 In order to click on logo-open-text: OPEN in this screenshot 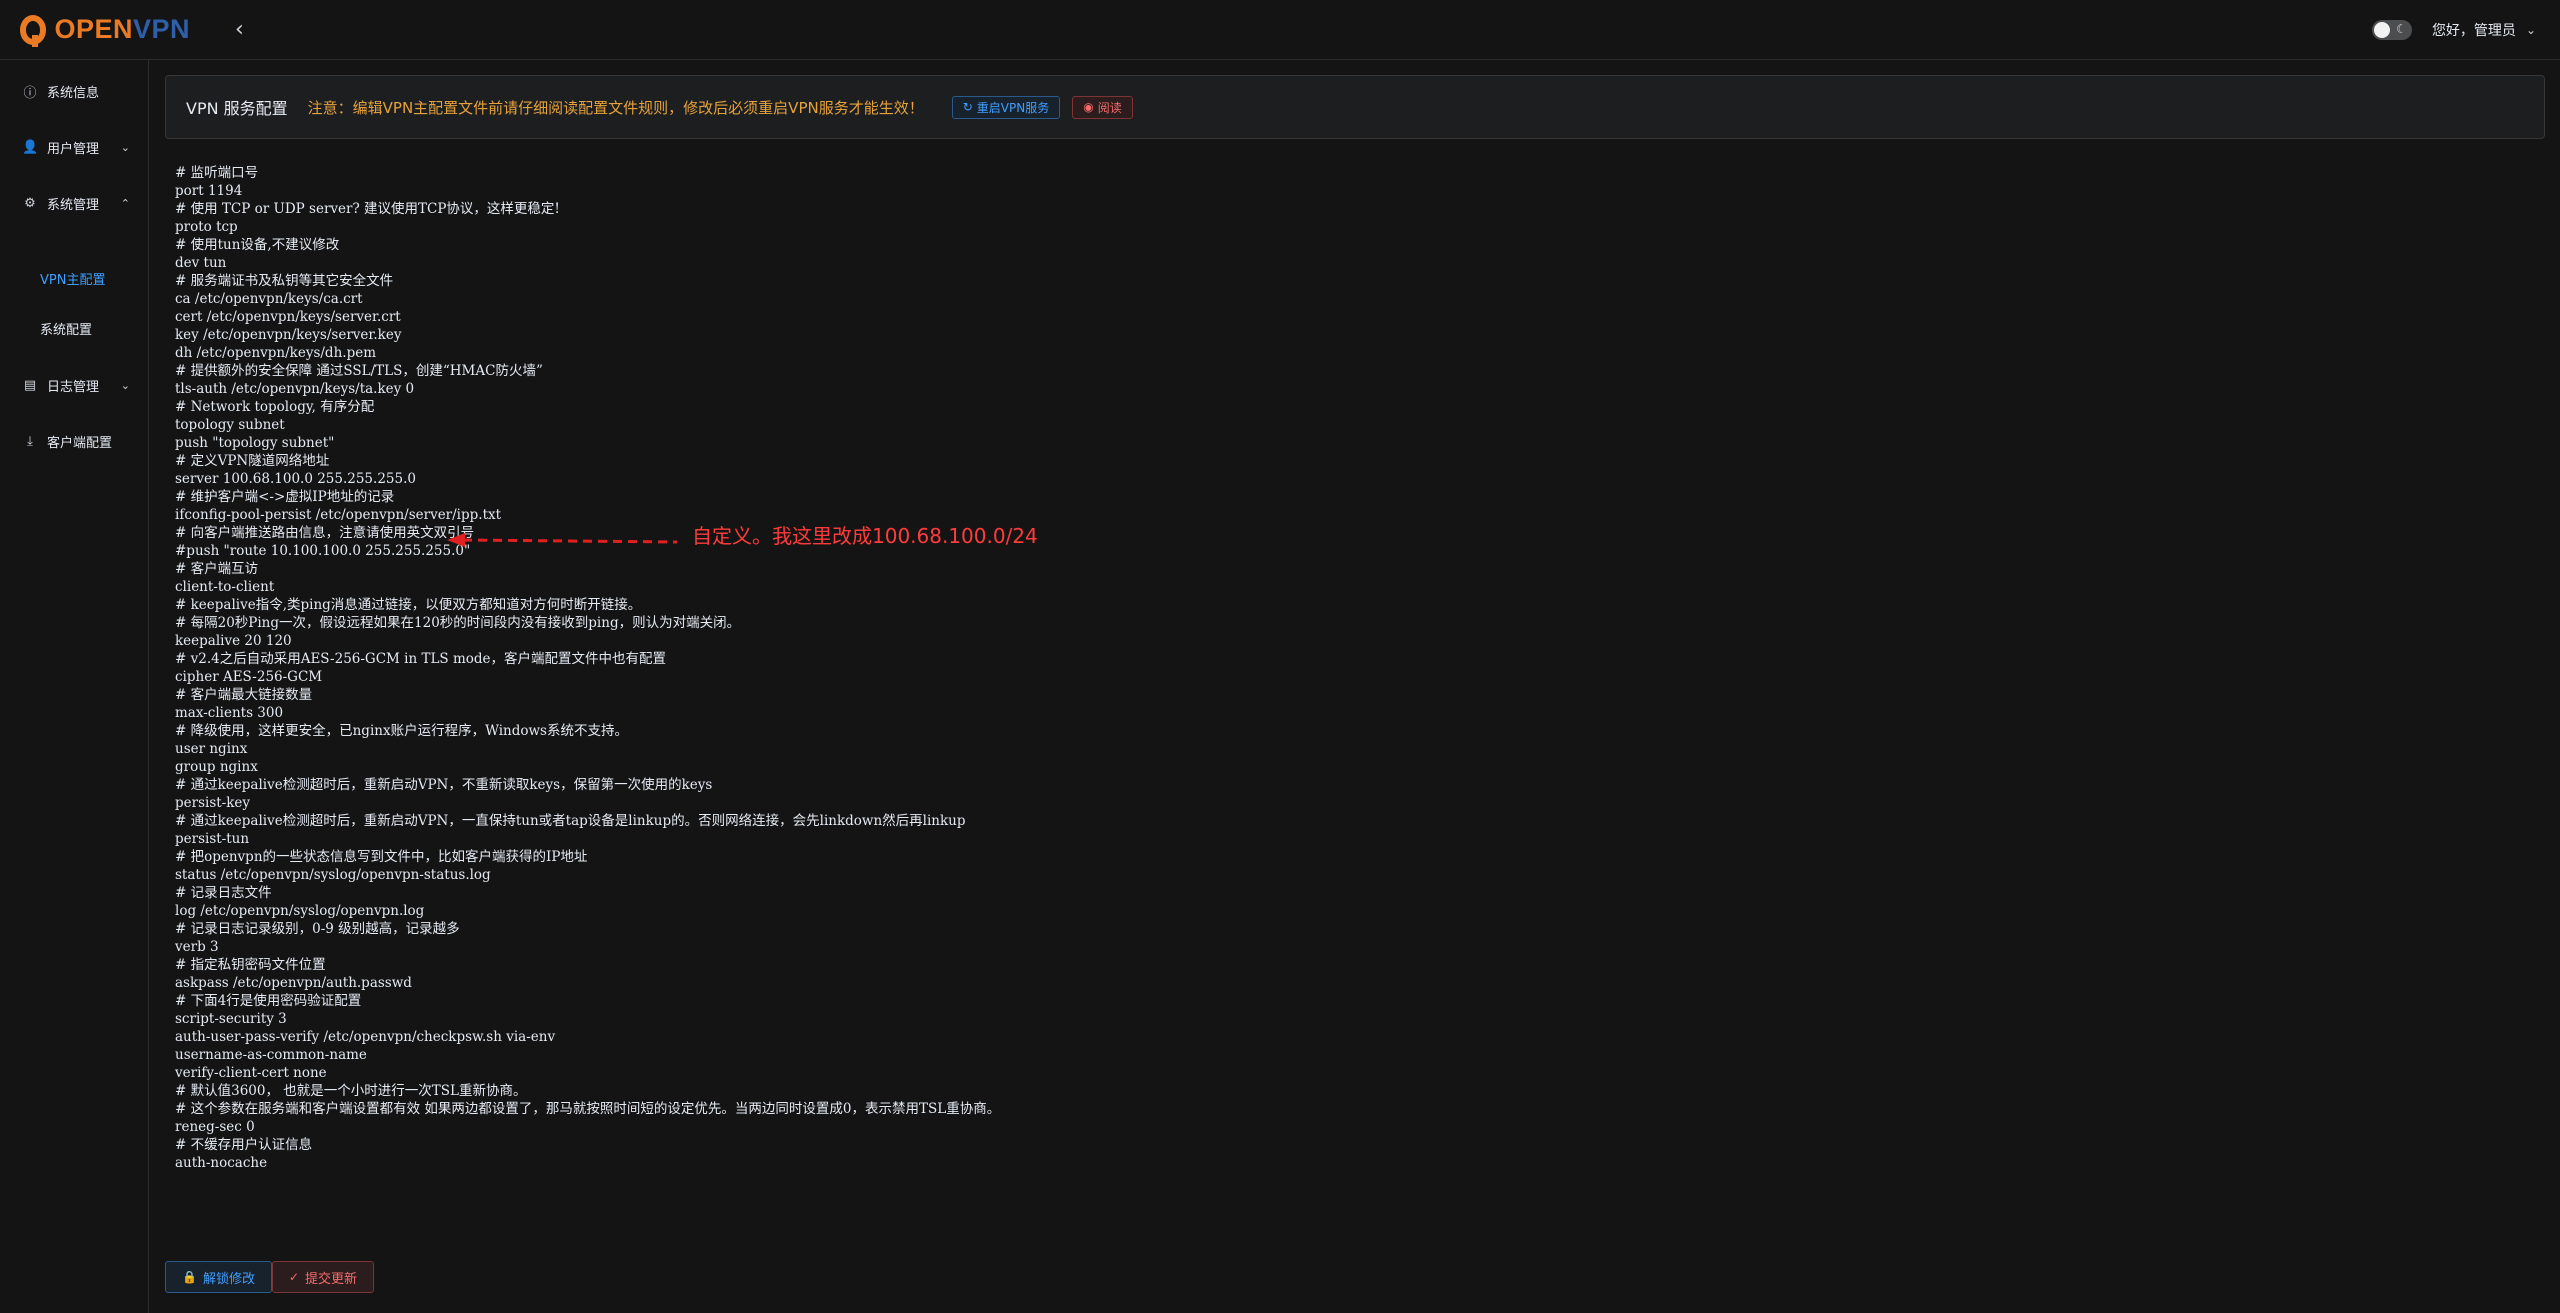, I will do `click(93, 29)`.